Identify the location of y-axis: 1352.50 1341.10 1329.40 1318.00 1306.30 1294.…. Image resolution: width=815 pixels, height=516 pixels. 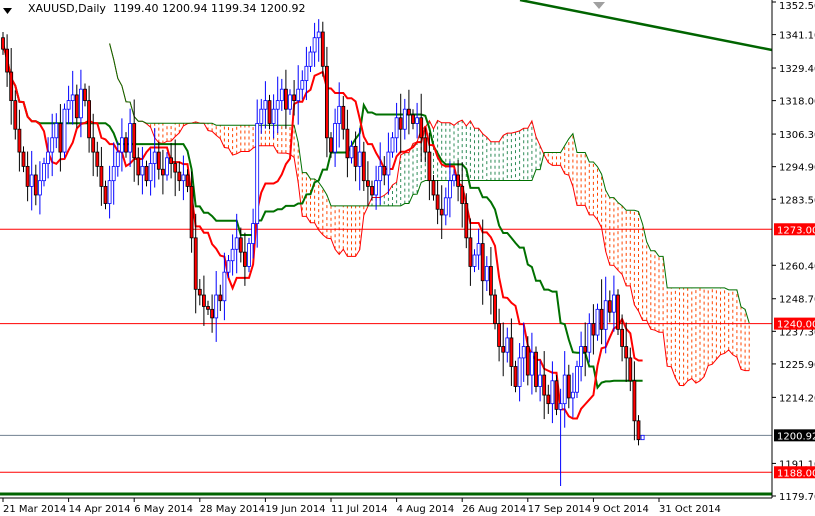
(793, 252).